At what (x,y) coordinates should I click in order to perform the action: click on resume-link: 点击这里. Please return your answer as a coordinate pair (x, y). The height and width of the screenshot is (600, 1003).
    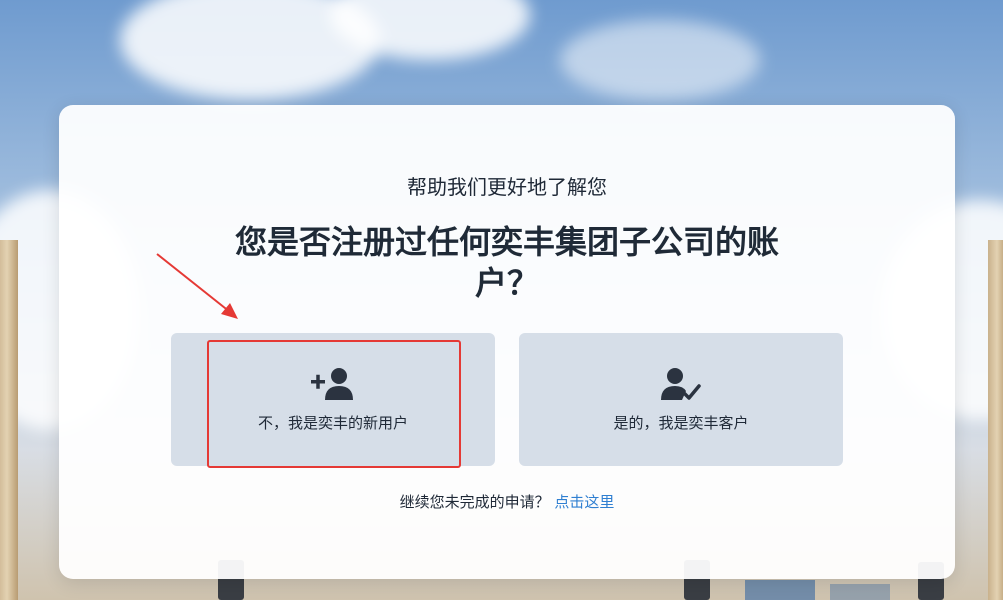
    Looking at the image, I should click on (584, 502).